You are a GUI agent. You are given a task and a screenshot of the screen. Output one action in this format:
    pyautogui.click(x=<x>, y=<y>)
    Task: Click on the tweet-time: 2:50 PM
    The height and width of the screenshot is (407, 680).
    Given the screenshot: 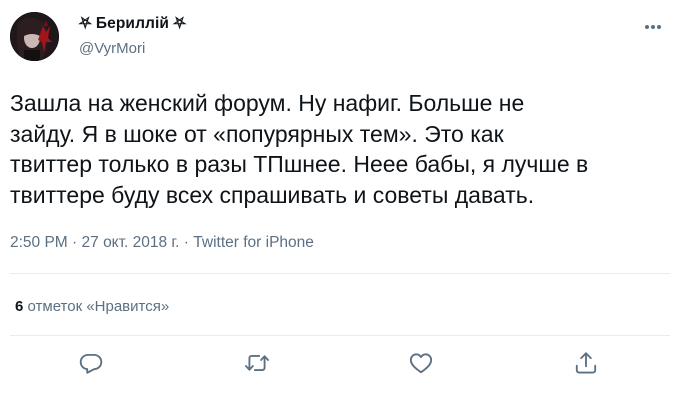 What is the action you would take?
    pyautogui.click(x=39, y=242)
    